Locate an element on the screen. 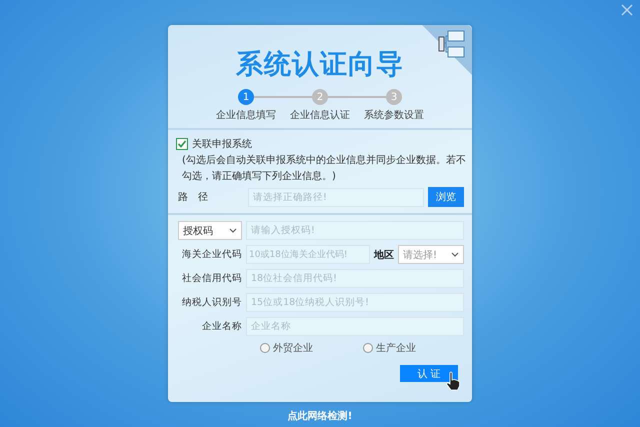 The image size is (640, 427). step-label: 系统参数设置 is located at coordinates (394, 115).